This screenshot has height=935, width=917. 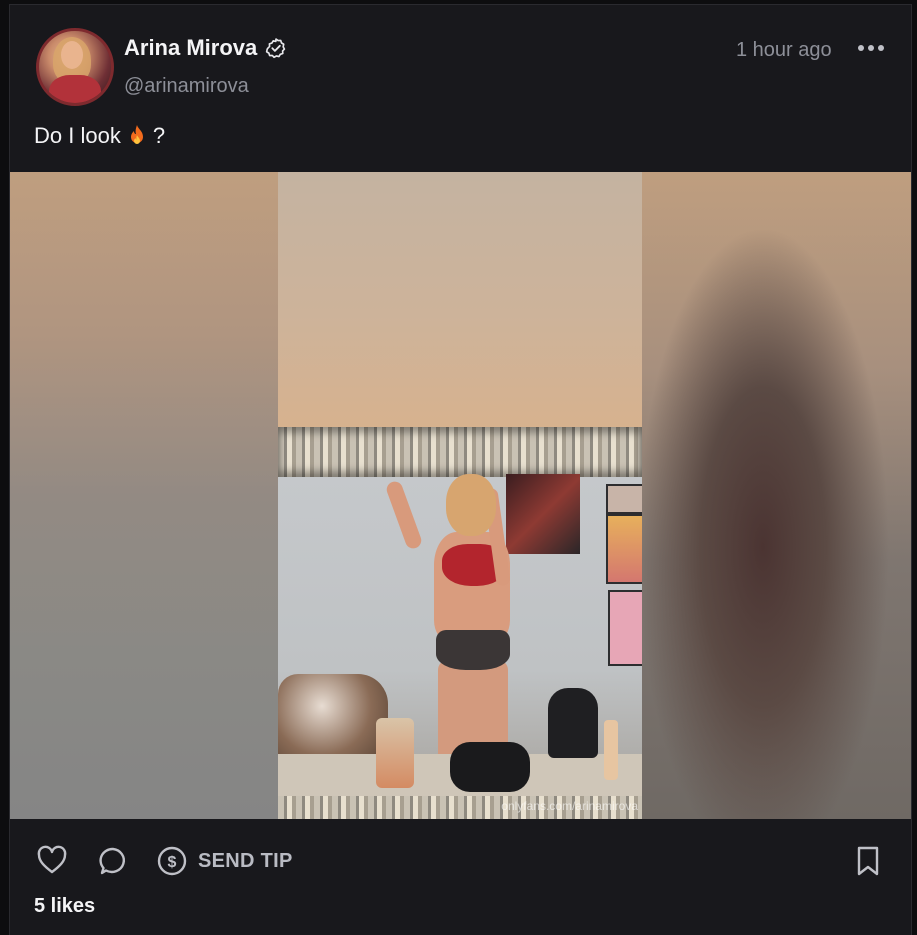 I want to click on bookmark-icon, so click(x=868, y=861).